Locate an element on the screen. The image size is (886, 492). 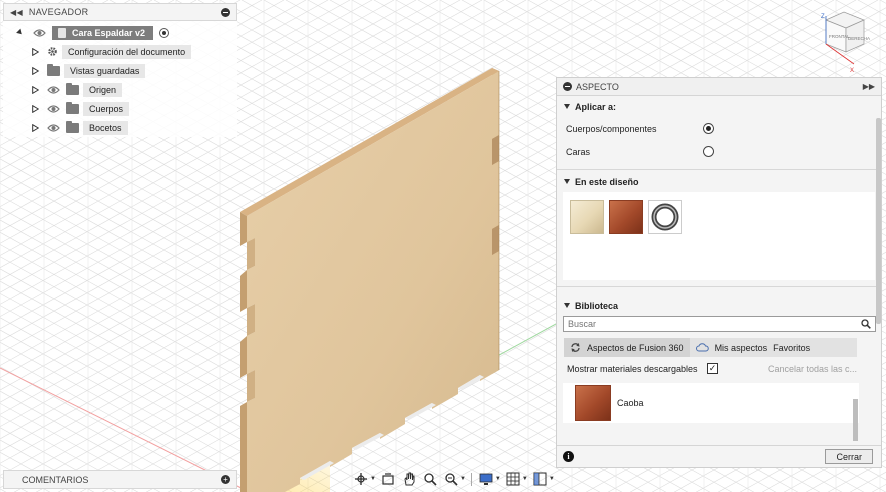
chrome-ring-swatch is located at coordinates (665, 217).